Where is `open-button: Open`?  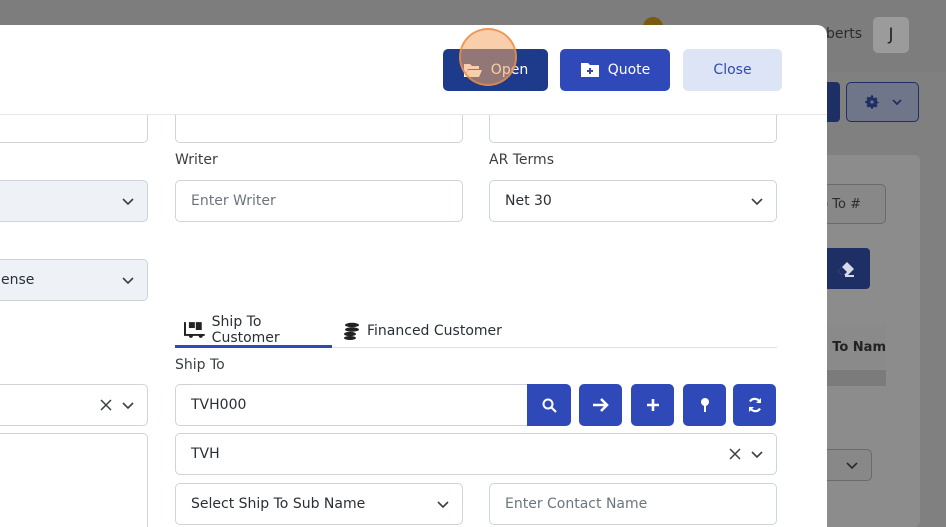
open-button: Open is located at coordinates (495, 70).